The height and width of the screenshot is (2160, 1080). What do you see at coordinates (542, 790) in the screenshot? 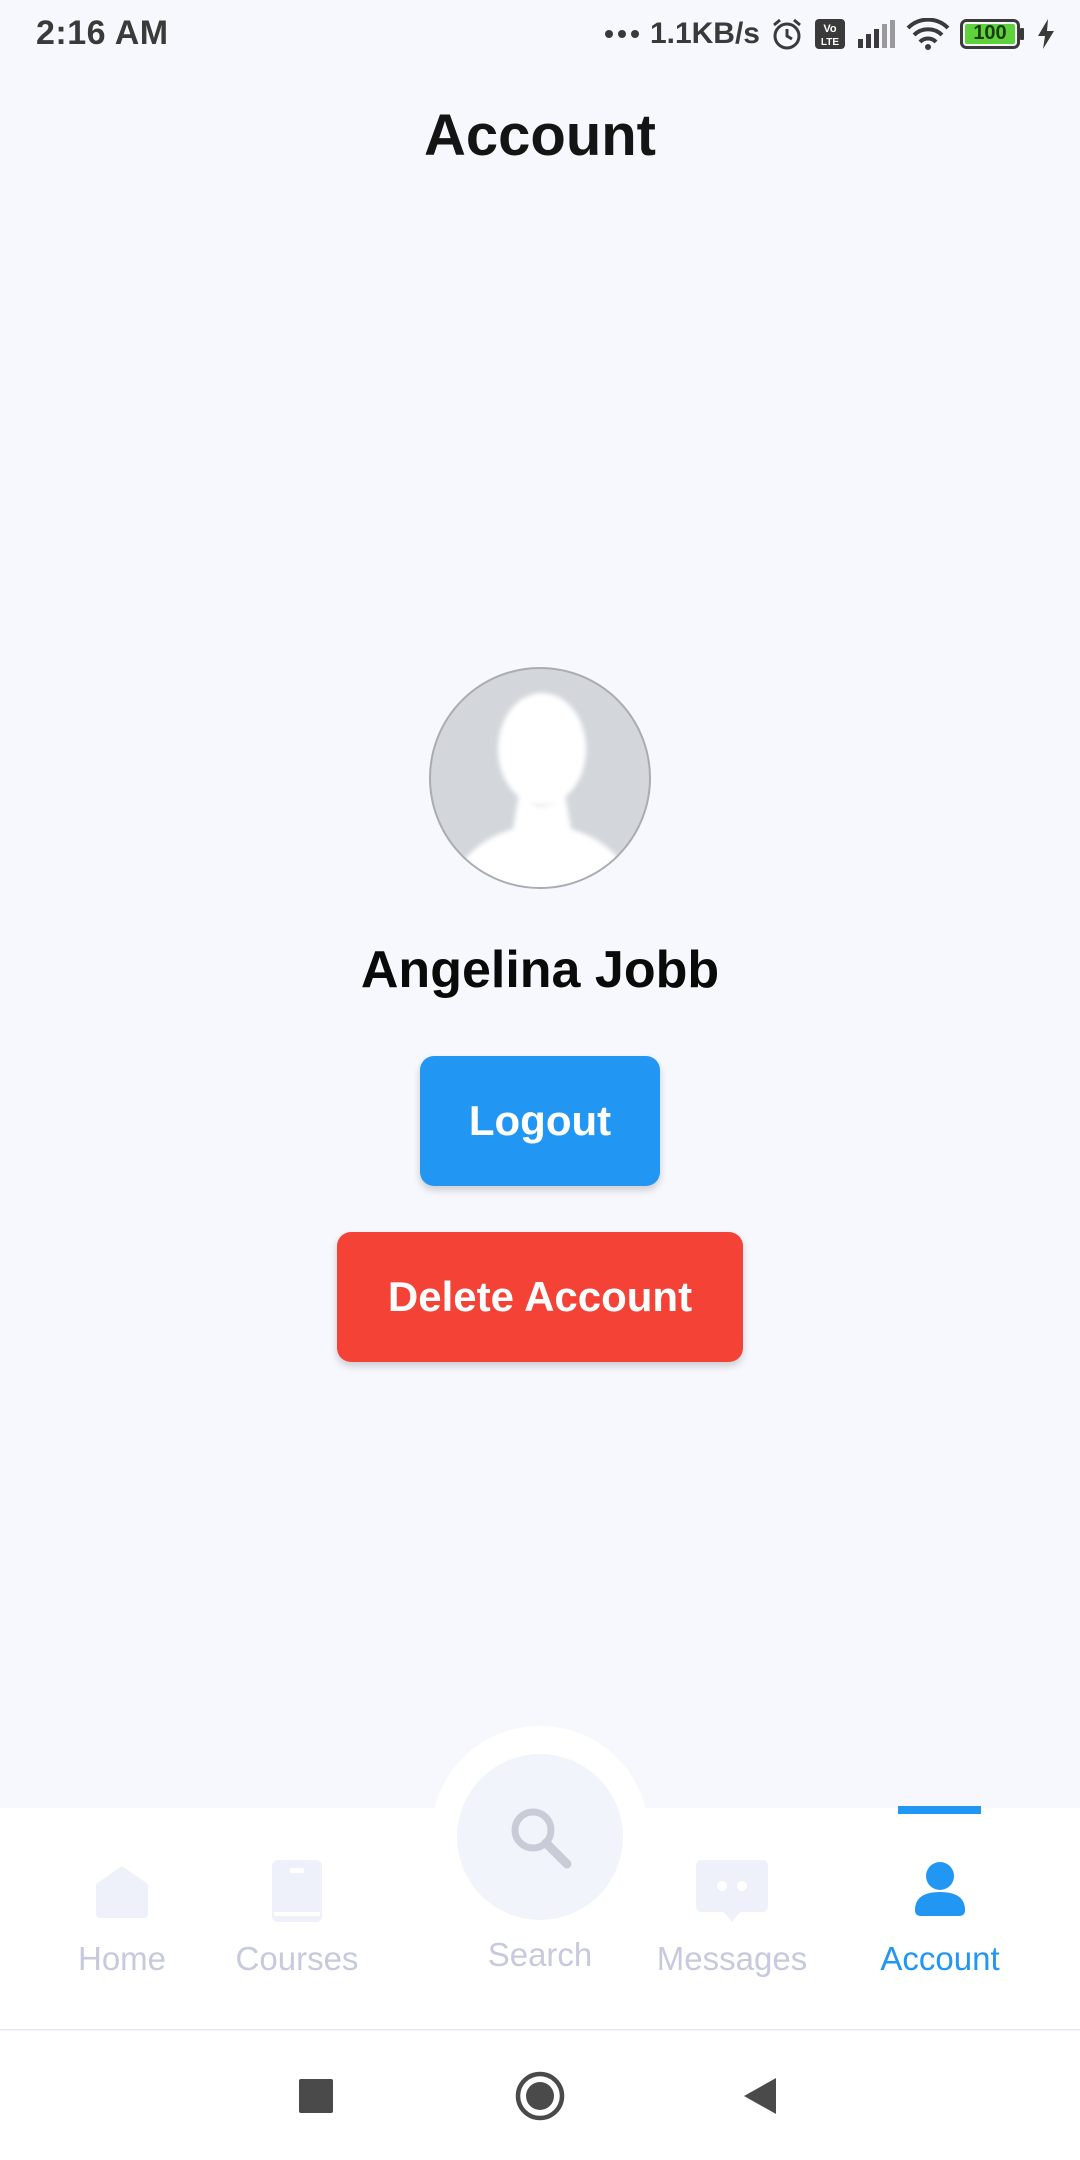
I see `person-silhouette-icon` at bounding box center [542, 790].